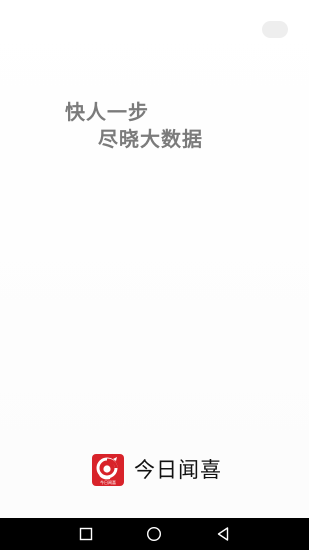 Image resolution: width=320 pixels, height=550 pixels. I want to click on system-navigation-bar, so click(154, 534).